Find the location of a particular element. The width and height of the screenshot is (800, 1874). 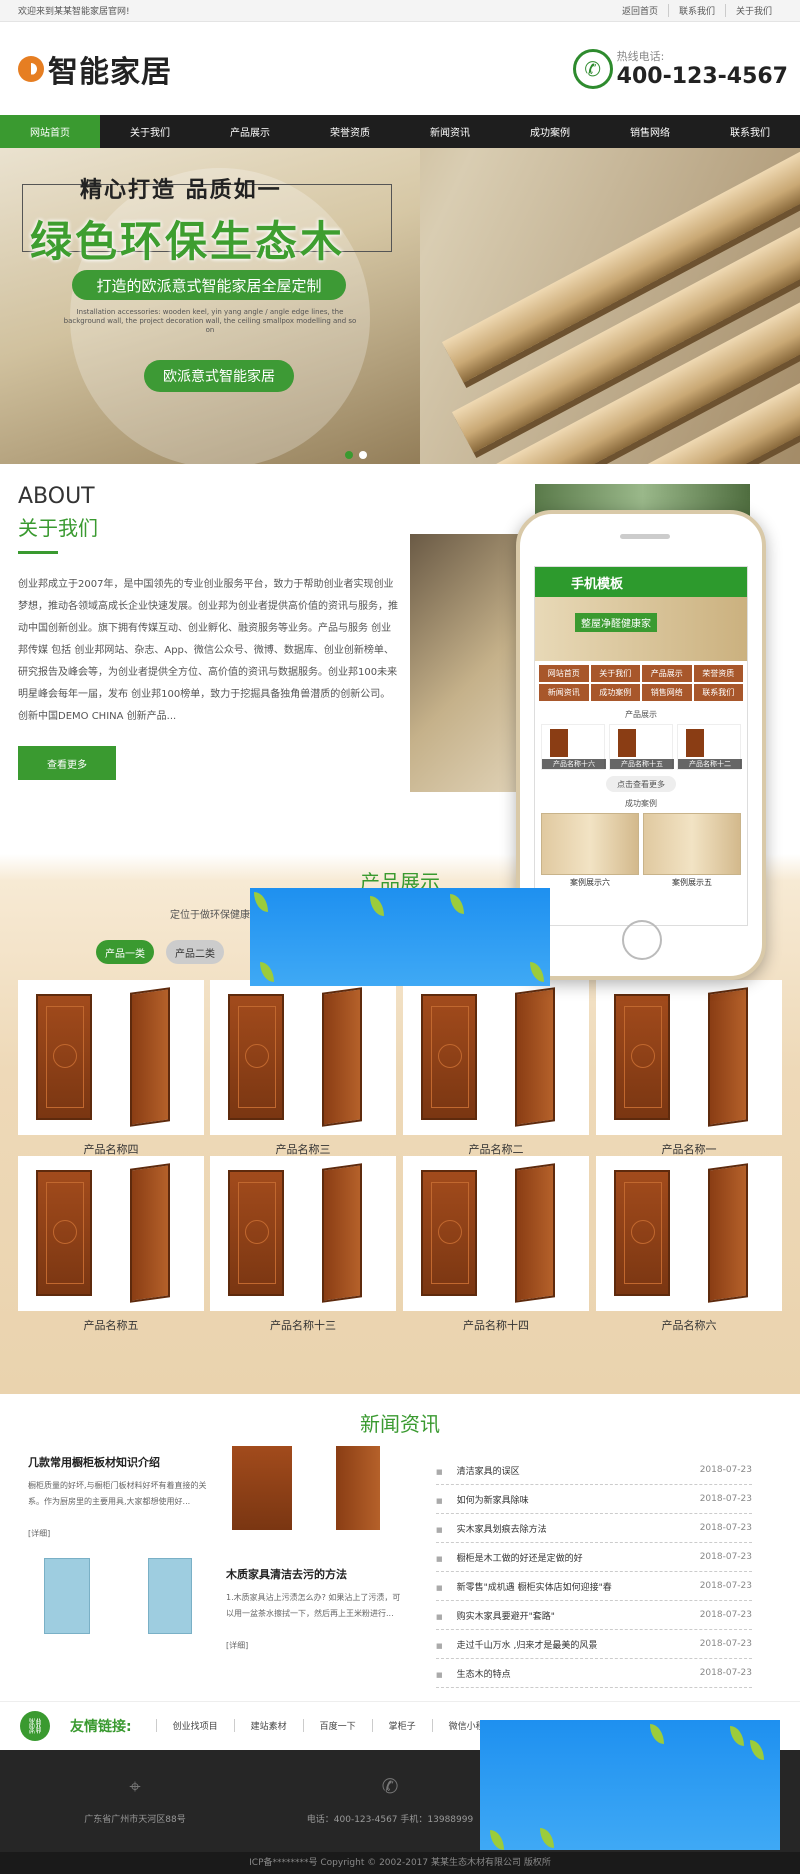

slider-dot-active is located at coordinates (349, 455).